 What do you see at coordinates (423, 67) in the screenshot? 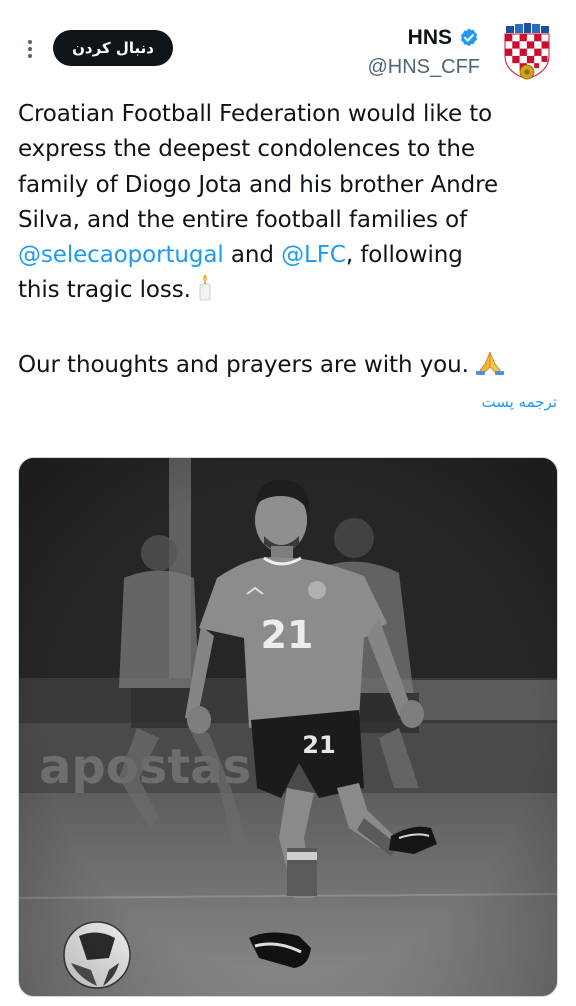
I see `user-handle: @HNS_CFF` at bounding box center [423, 67].